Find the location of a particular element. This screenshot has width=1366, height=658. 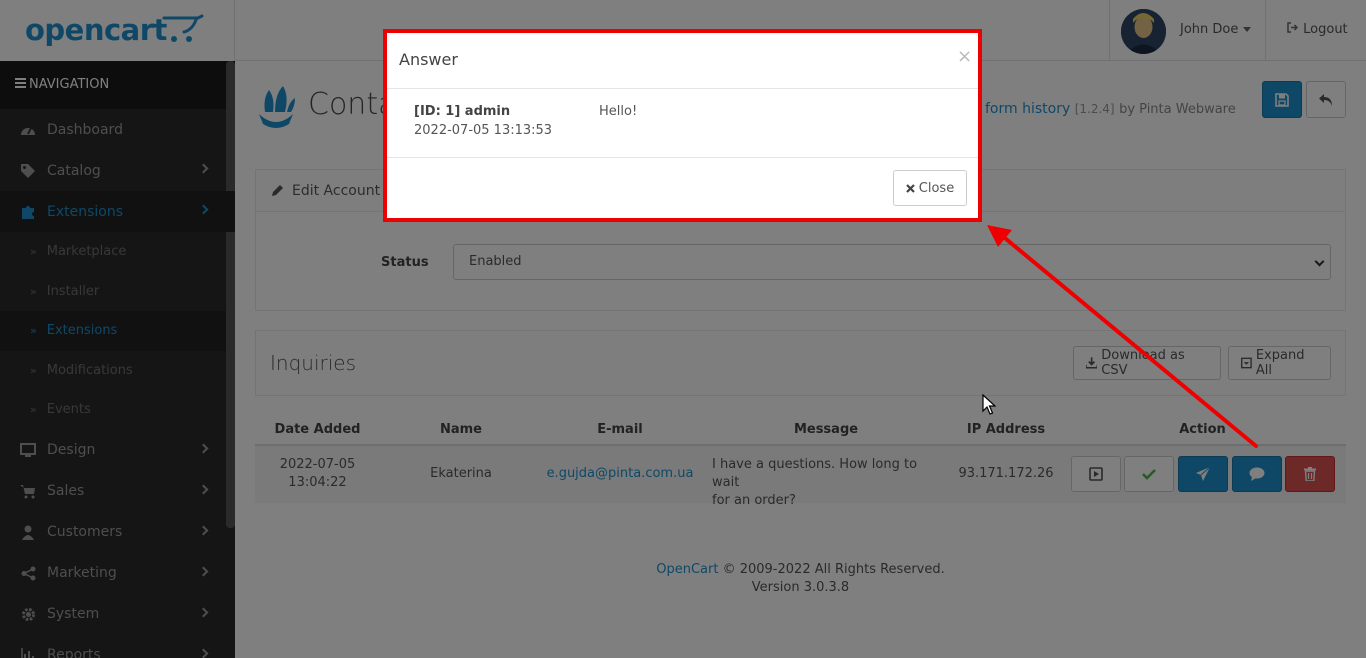

modal-body: [ID: 1] admin 2022-07-05 13:13:53 Hello! is located at coordinates (682, 124).